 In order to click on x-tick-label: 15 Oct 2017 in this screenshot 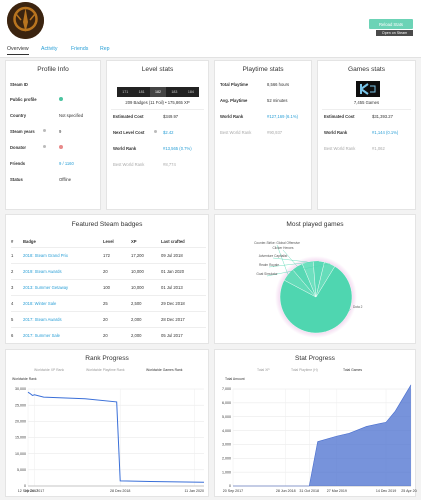, I will do `click(35, 491)`.